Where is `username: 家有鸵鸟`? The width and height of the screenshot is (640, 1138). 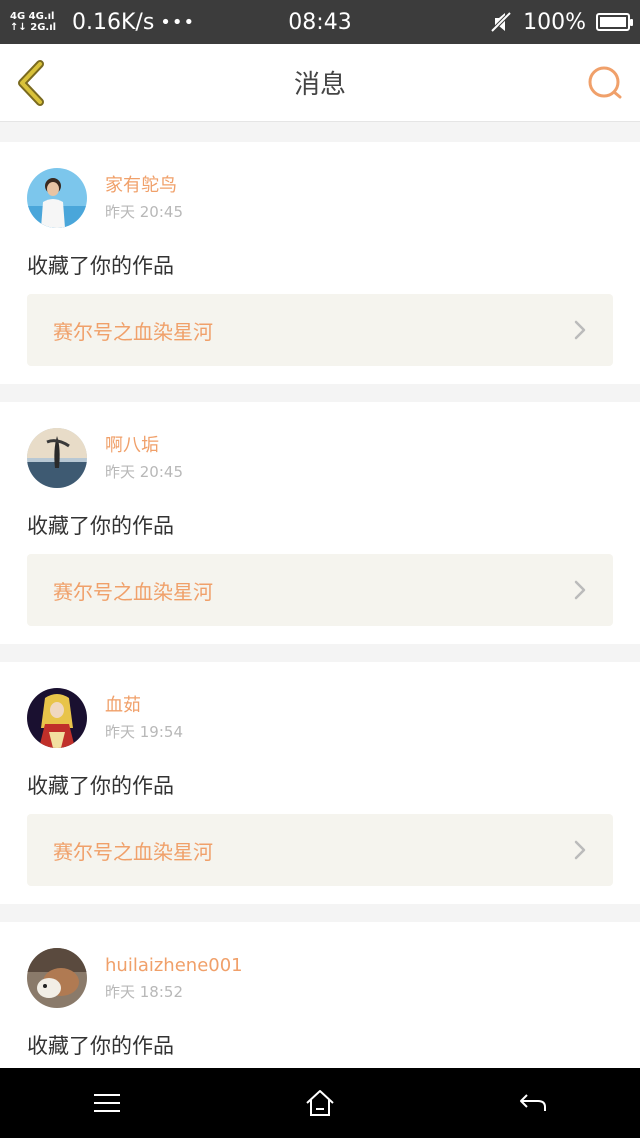
username: 家有鸵鸟 is located at coordinates (144, 186).